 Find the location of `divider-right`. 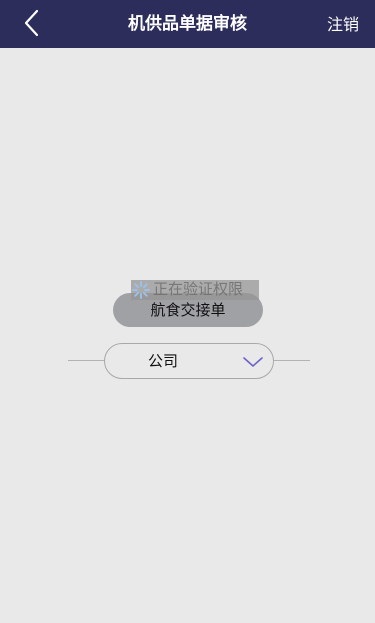

divider-right is located at coordinates (292, 360).